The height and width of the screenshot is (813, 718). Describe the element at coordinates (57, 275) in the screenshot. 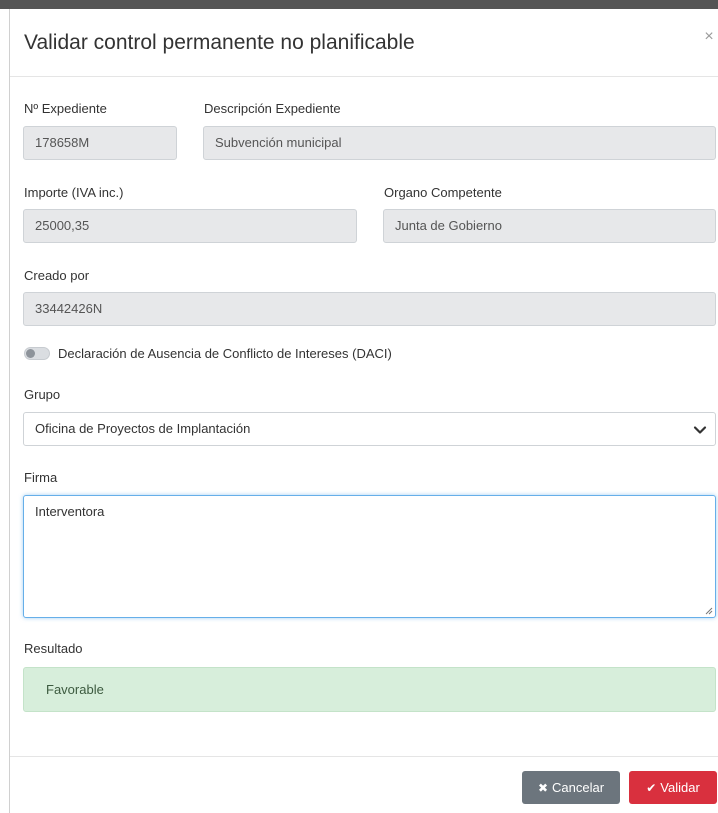

I see `creado-label: Creado por` at that location.